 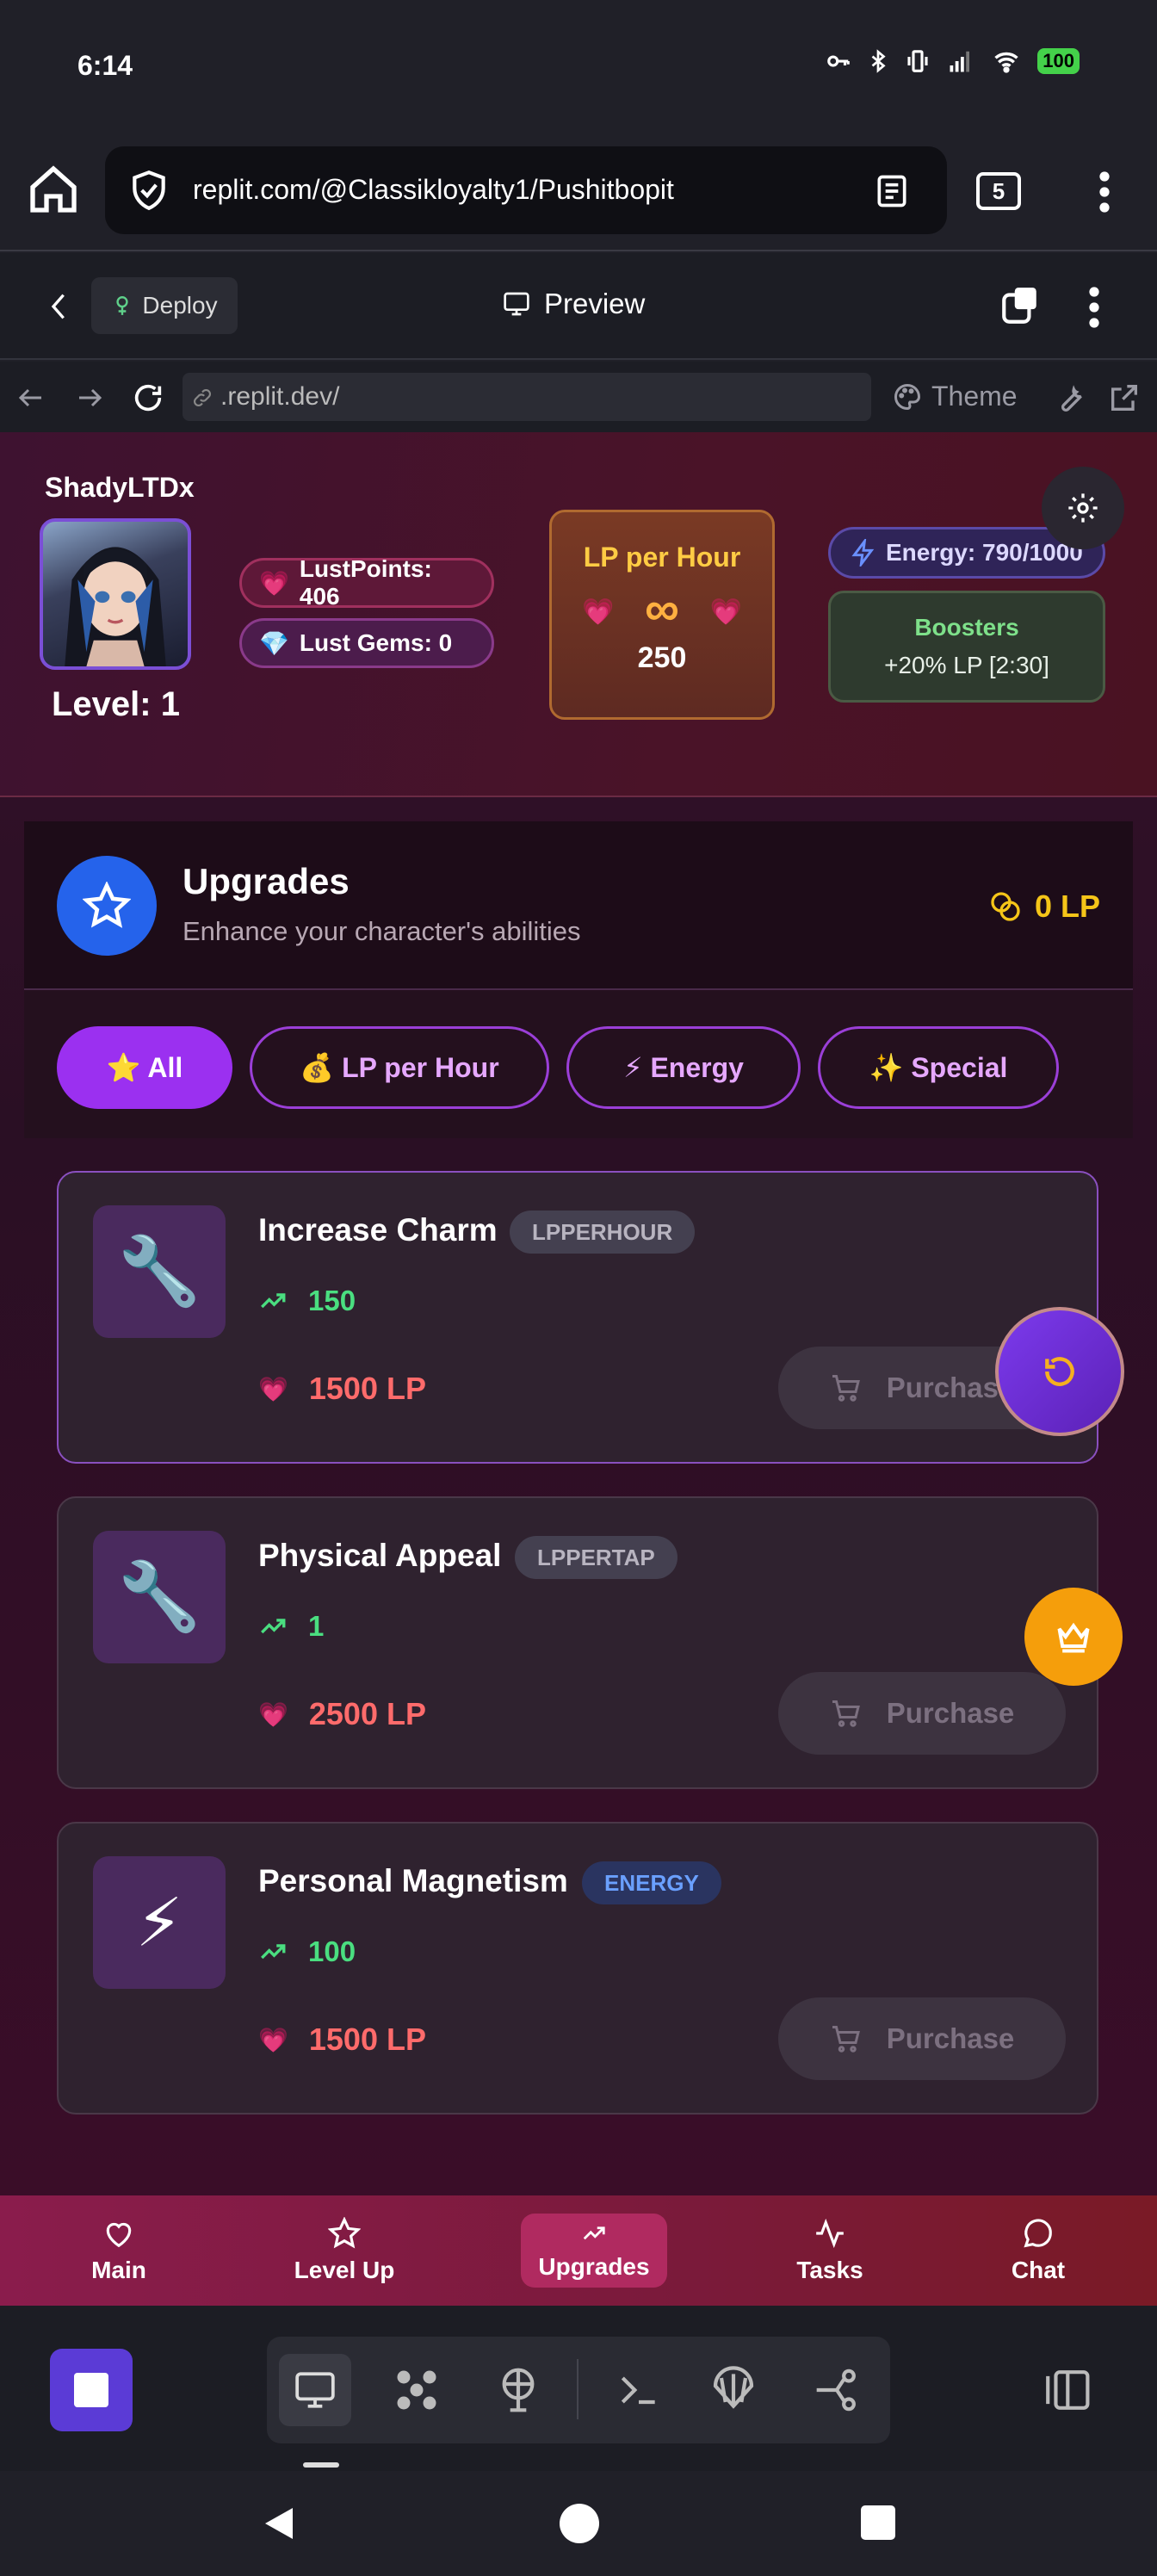 I want to click on filter-special: ✨ Special, so click(x=939, y=1068).